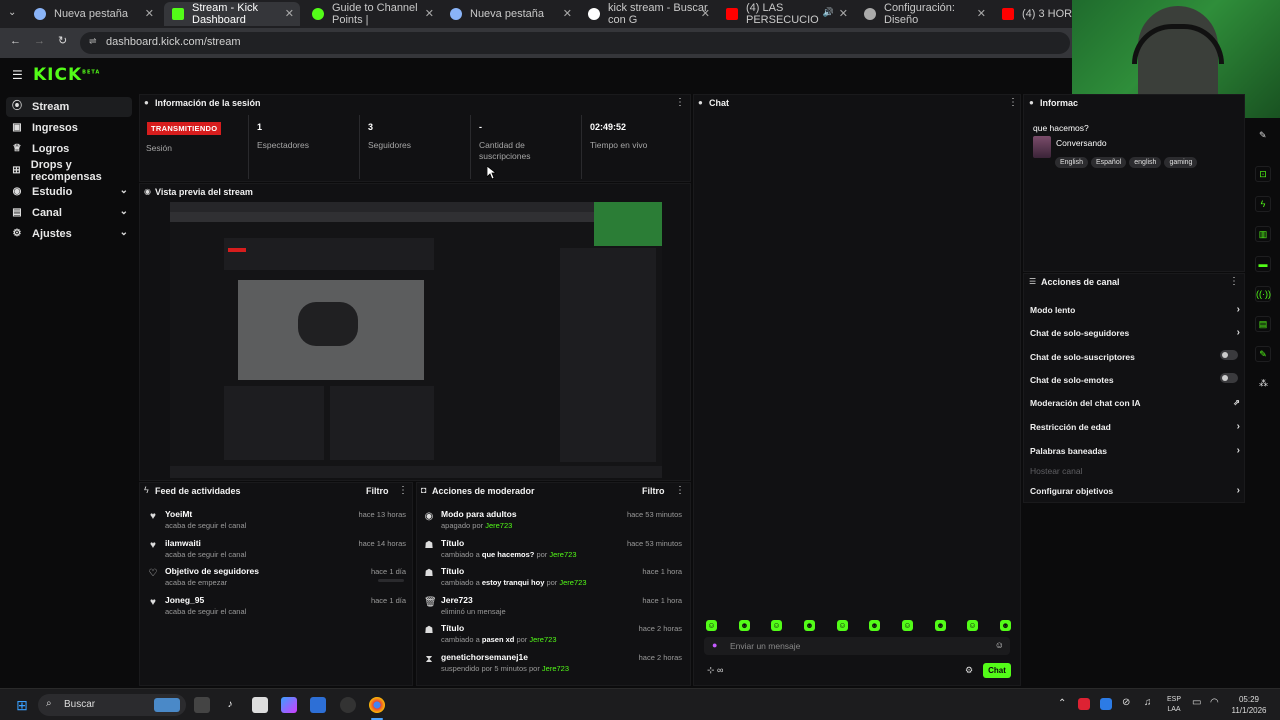 The height and width of the screenshot is (720, 1280). What do you see at coordinates (112, 705) in the screenshot?
I see `taskbar-search-box: ⌕ Buscar` at bounding box center [112, 705].